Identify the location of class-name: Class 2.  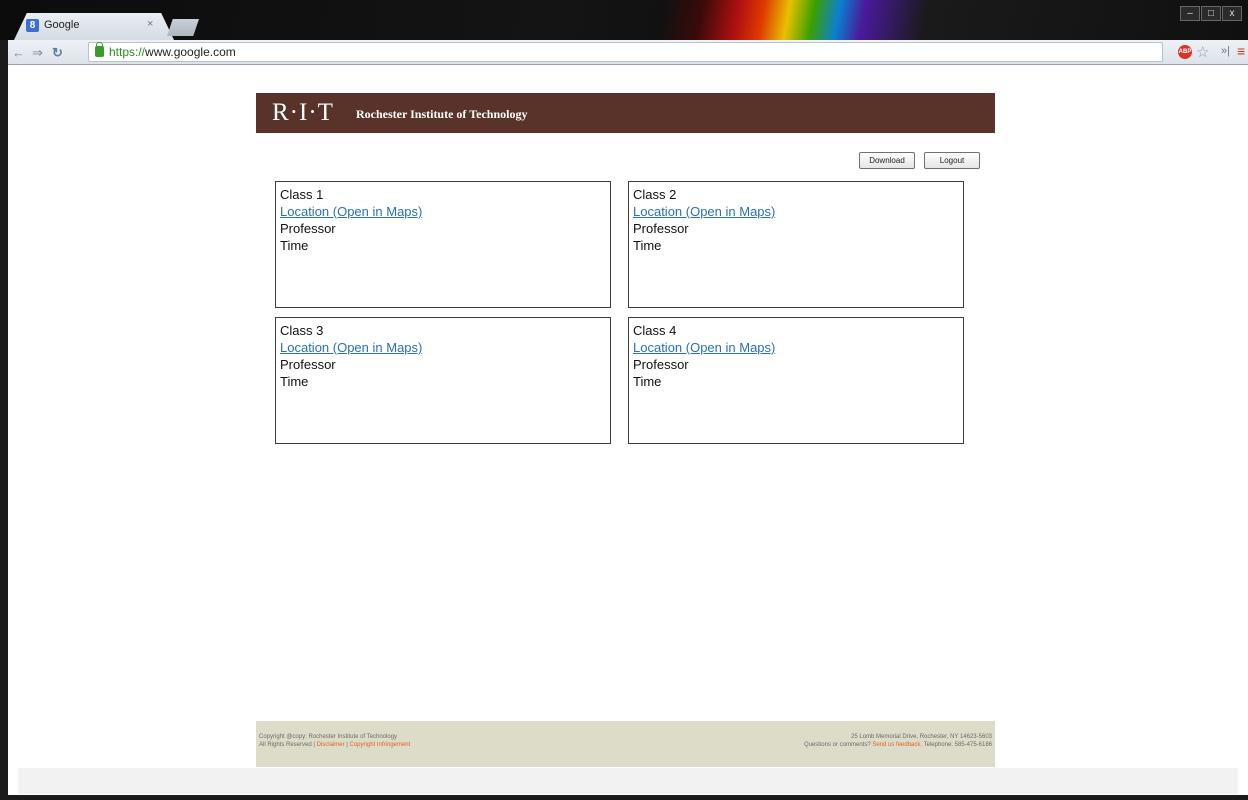
(655, 194).